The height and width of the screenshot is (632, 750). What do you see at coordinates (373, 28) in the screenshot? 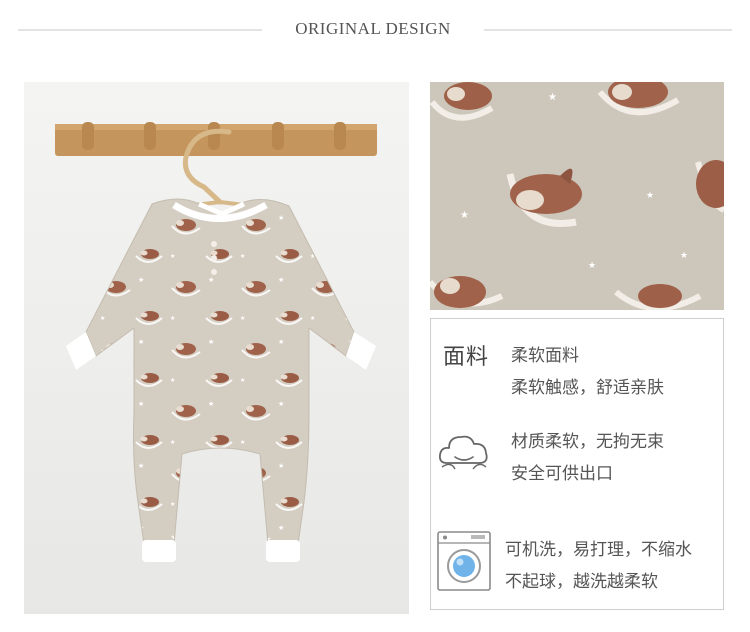
I see `section-title: ORIGINAL DESIGN` at bounding box center [373, 28].